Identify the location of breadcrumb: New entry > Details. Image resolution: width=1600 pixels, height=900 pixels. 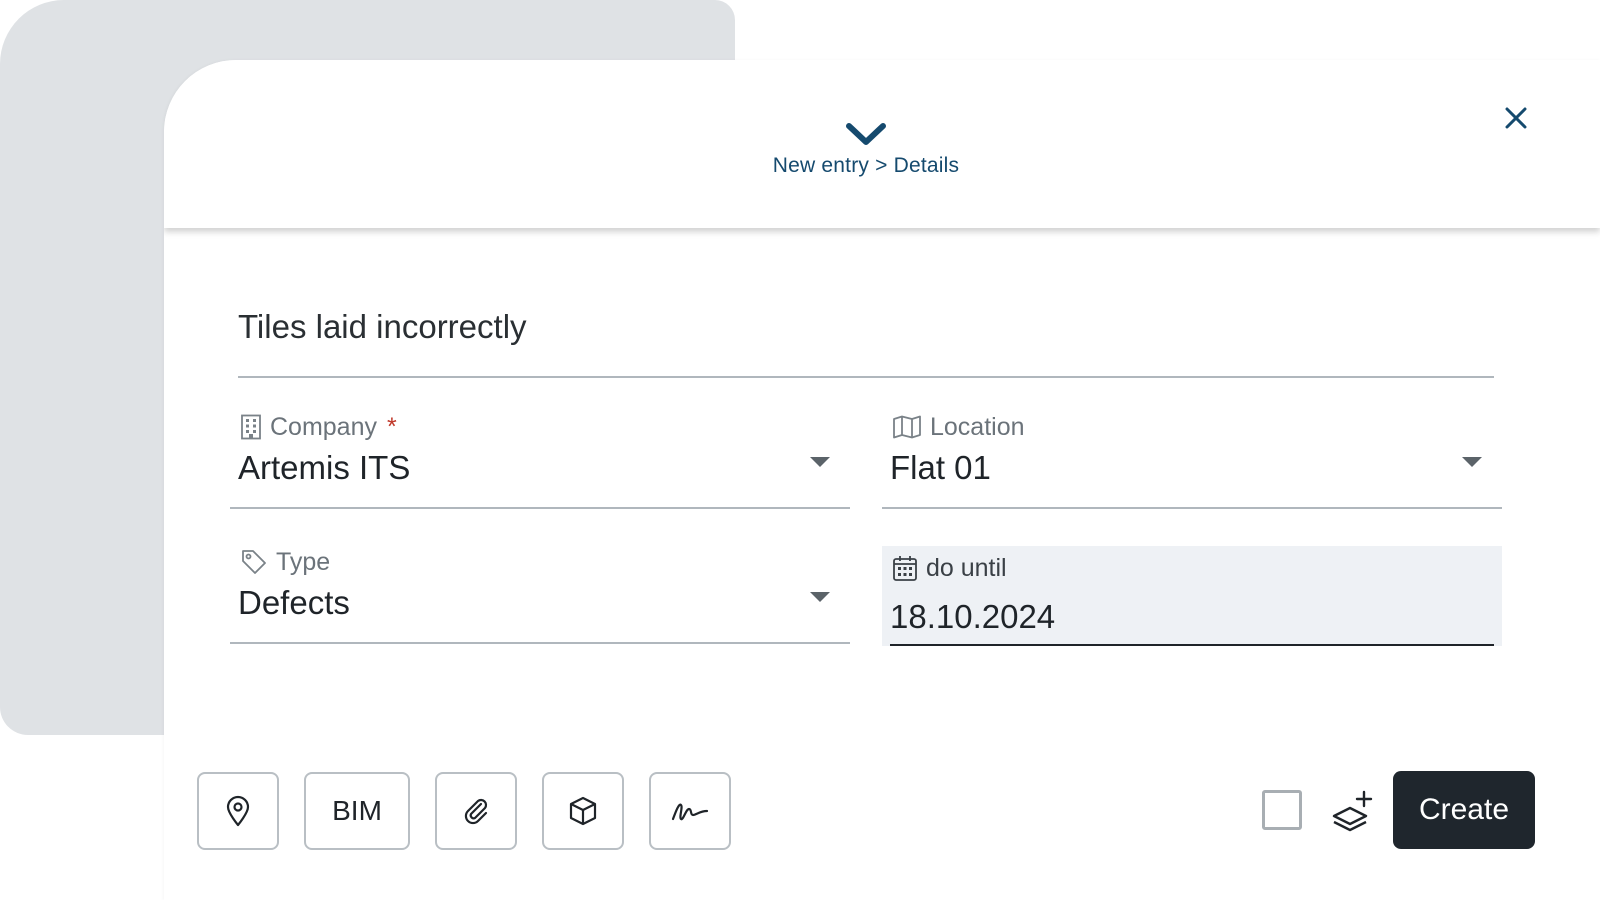
(866, 165).